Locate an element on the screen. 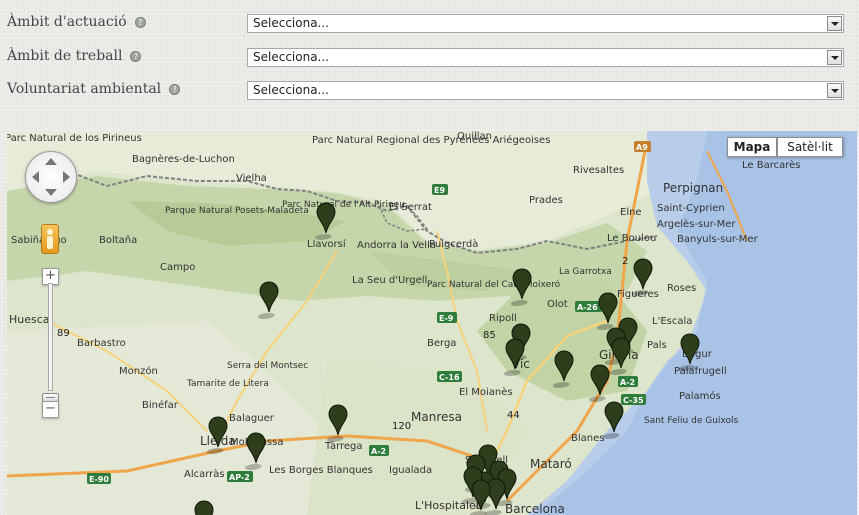  filter-label: Àmbit d'actuació ? is located at coordinates (76, 22).